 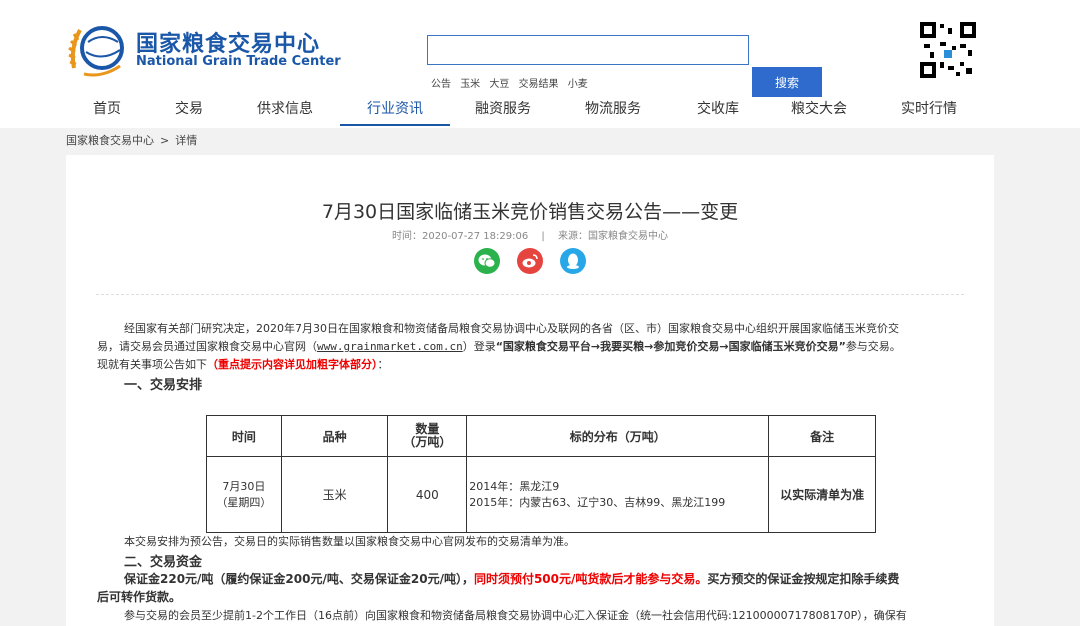 What do you see at coordinates (613, 111) in the screenshot?
I see `nav-item-logistics: 物流服务` at bounding box center [613, 111].